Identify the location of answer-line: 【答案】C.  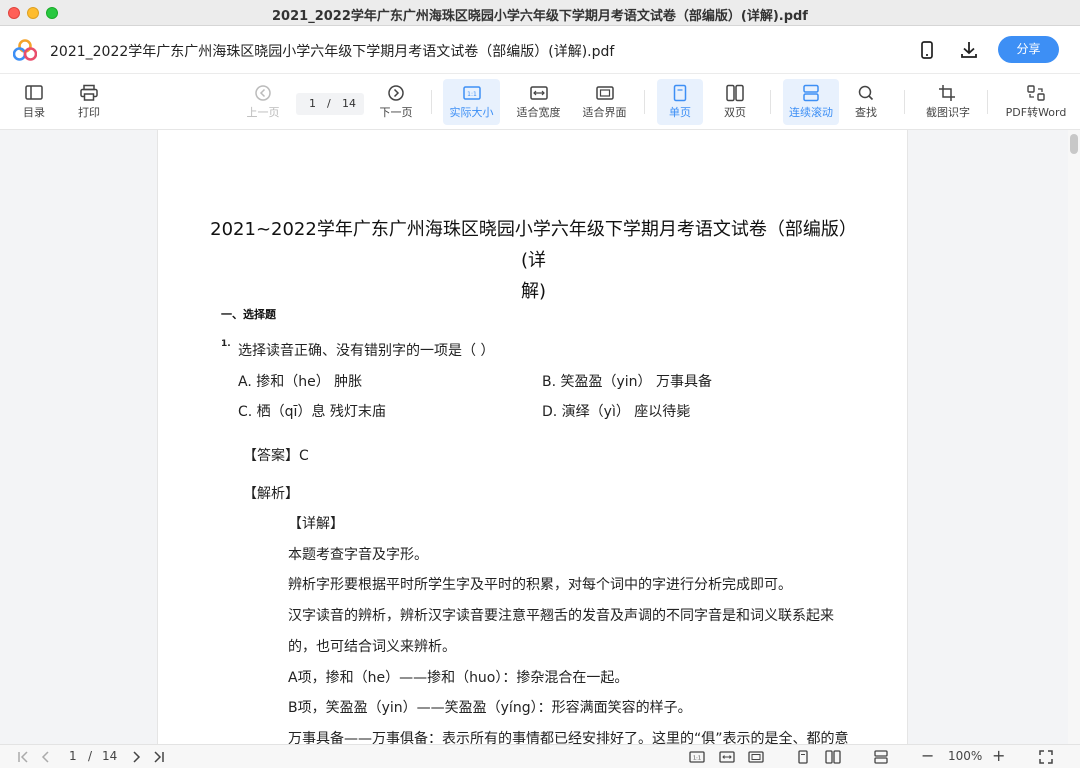
(276, 456).